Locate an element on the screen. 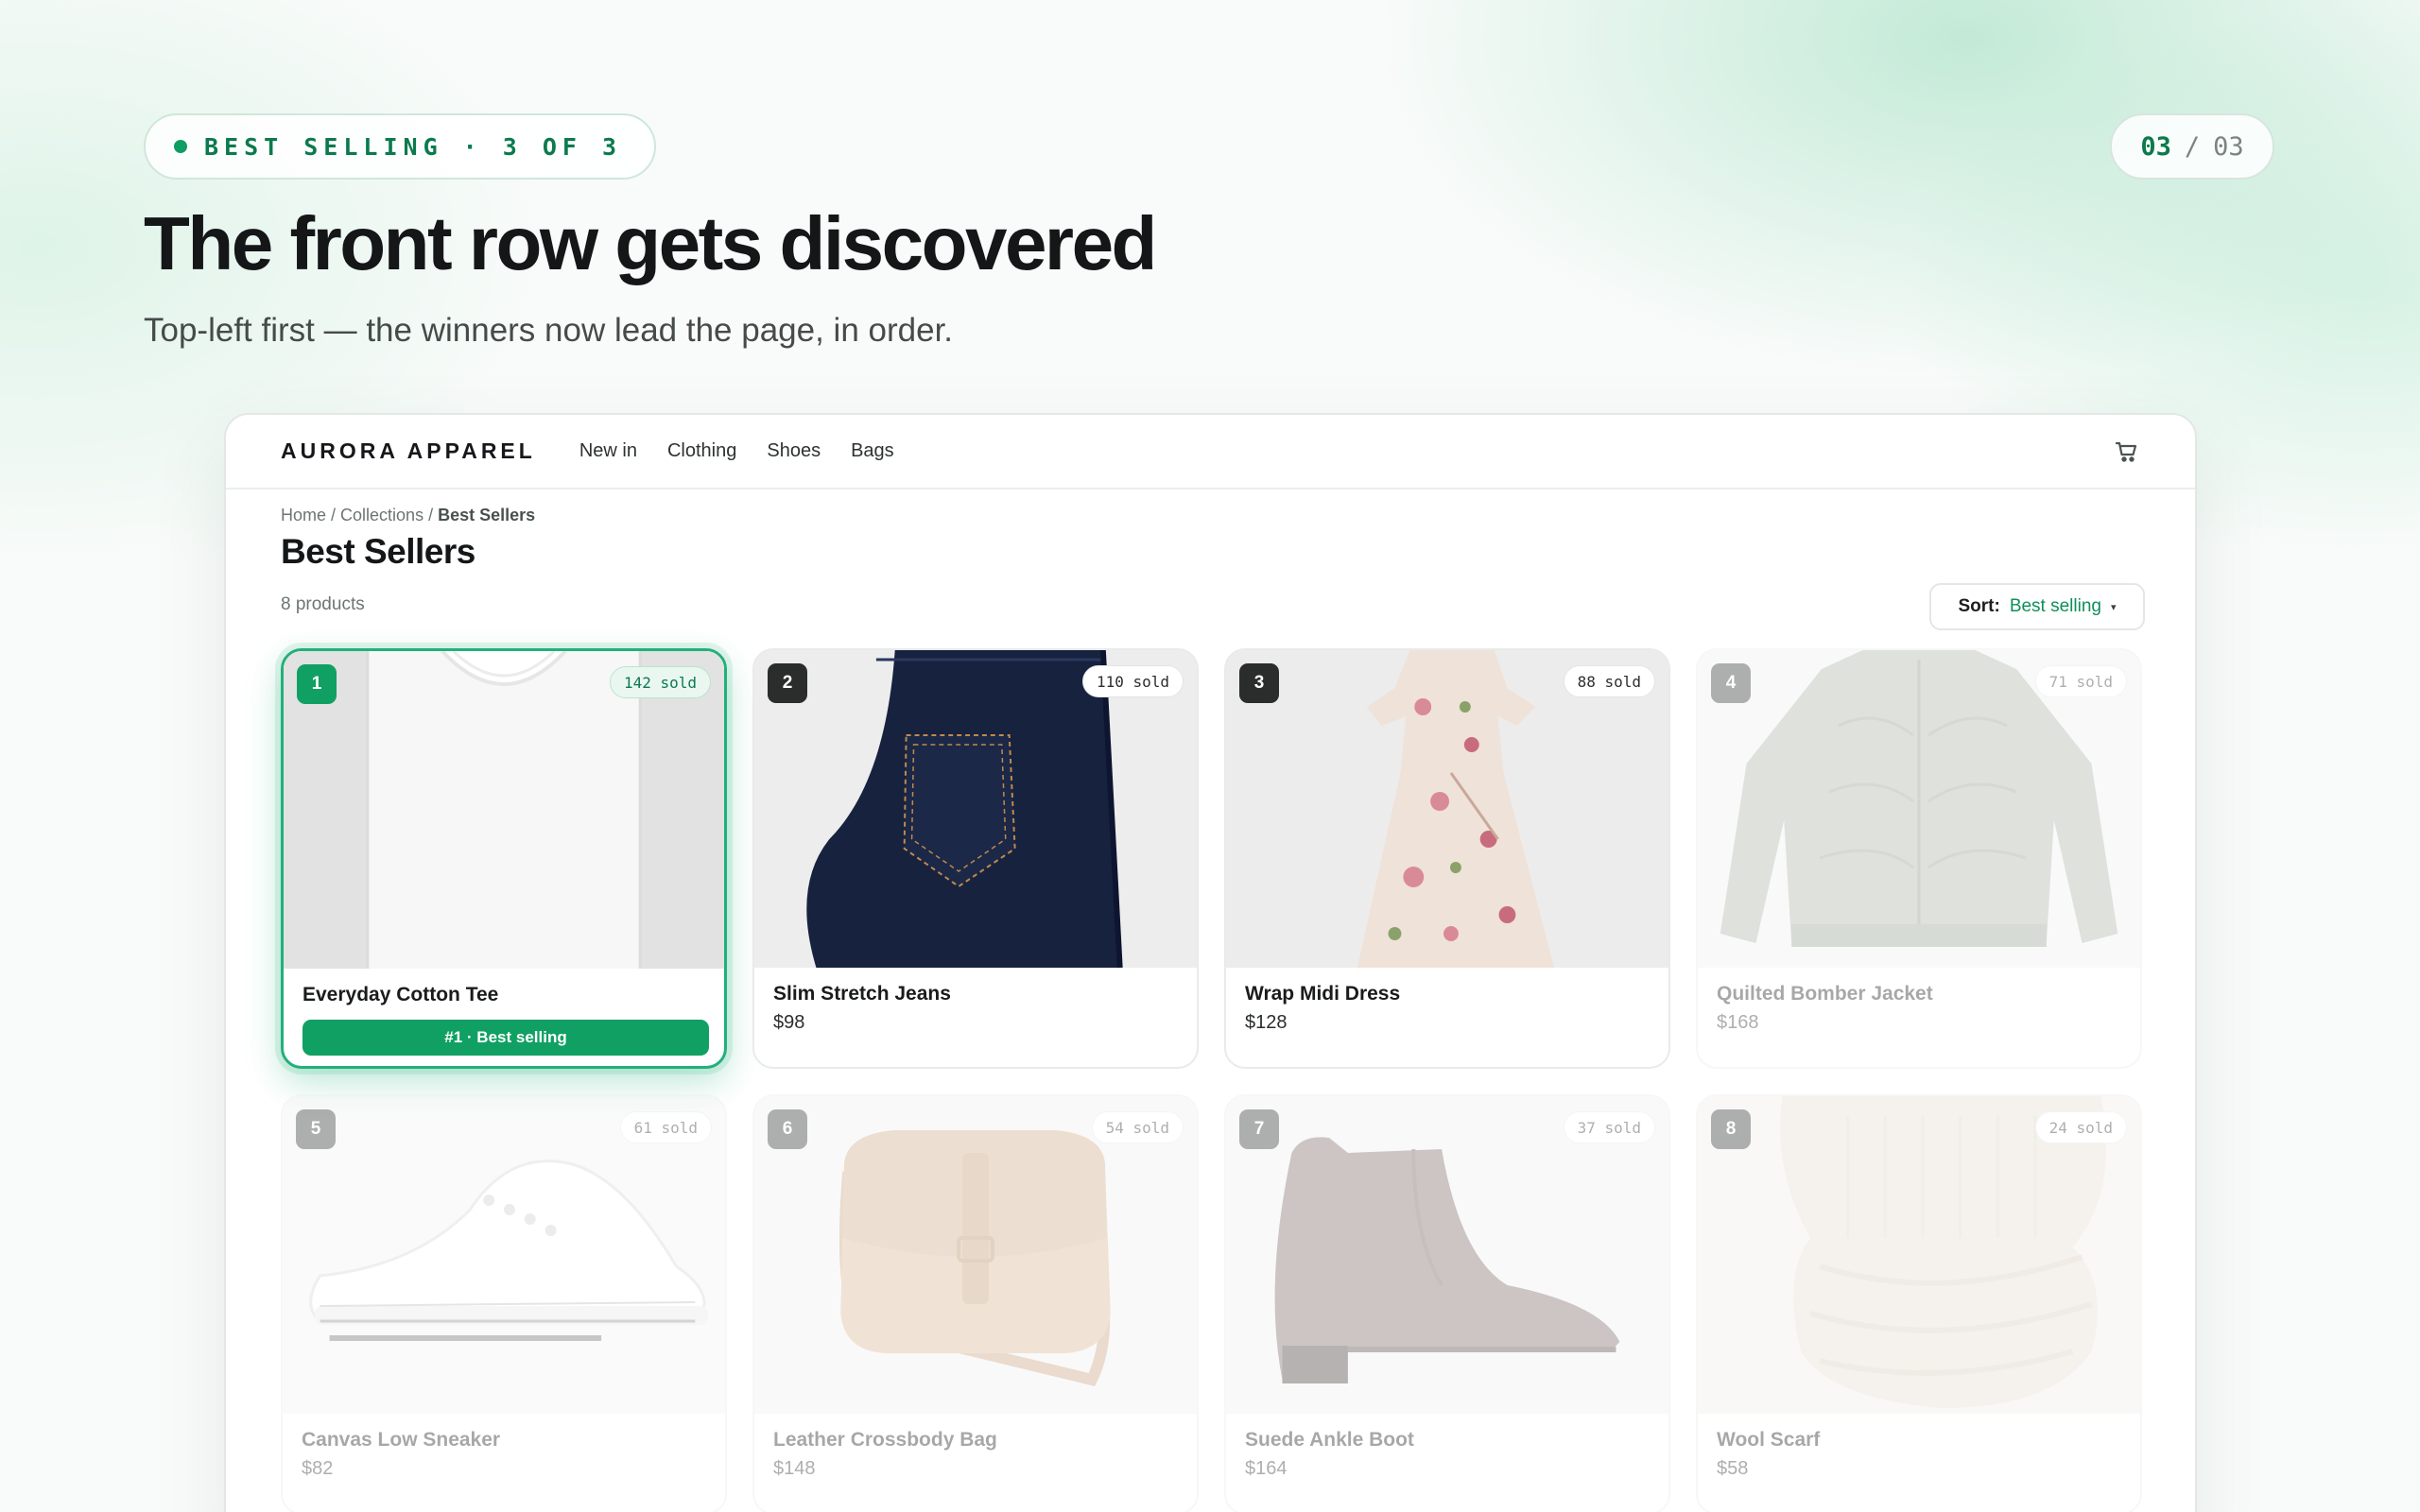 The width and height of the screenshot is (2420, 1512). product-price: $82 is located at coordinates (318, 1468).